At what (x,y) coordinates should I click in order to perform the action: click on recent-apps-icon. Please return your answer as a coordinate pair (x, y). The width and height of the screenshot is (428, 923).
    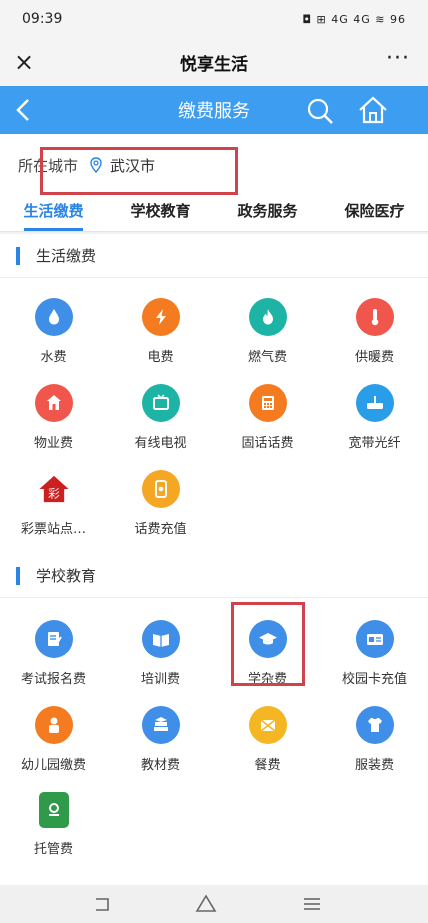
    Looking at the image, I should click on (102, 904).